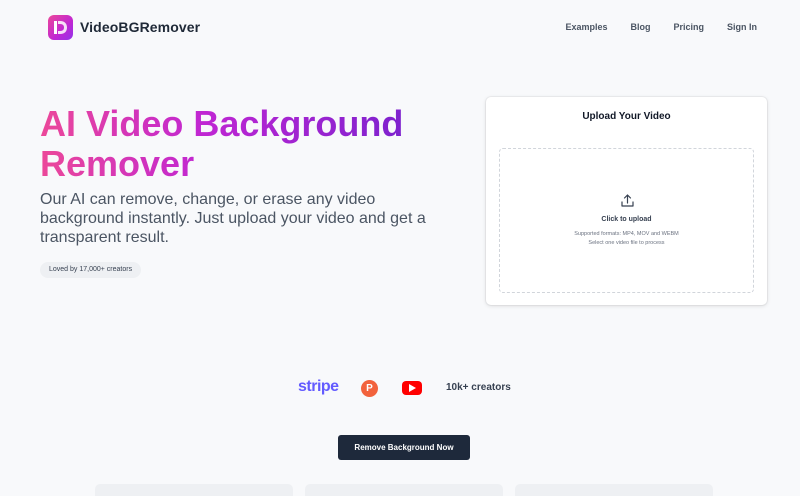 The height and width of the screenshot is (496, 800). What do you see at coordinates (404, 447) in the screenshot?
I see `remove-background-button: Remove Background Now` at bounding box center [404, 447].